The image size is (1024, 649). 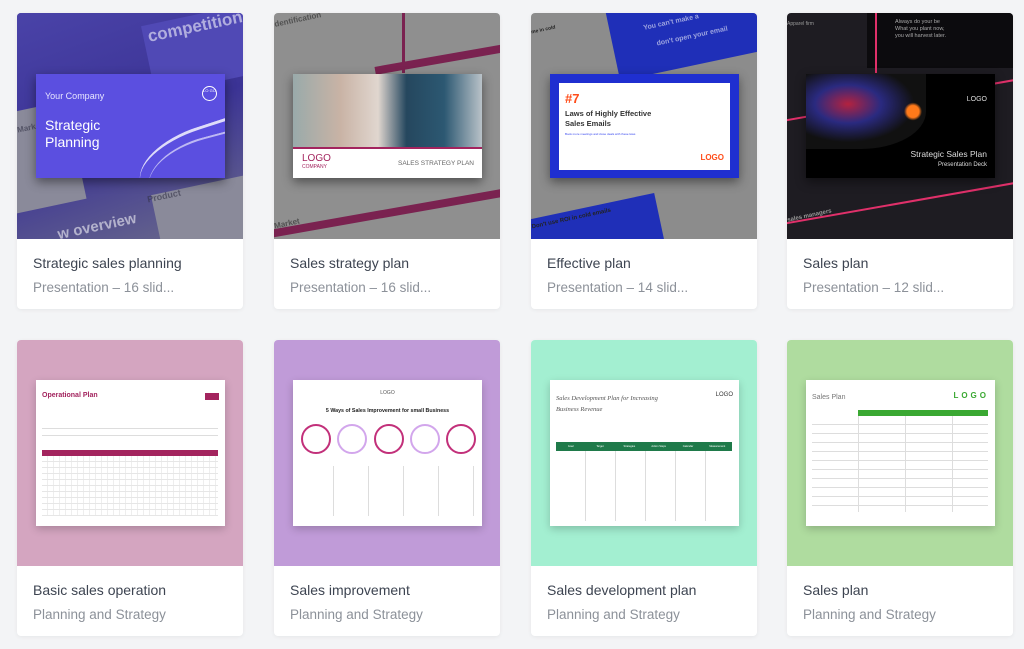 What do you see at coordinates (387, 590) in the screenshot?
I see `card-title: Sales improvement` at bounding box center [387, 590].